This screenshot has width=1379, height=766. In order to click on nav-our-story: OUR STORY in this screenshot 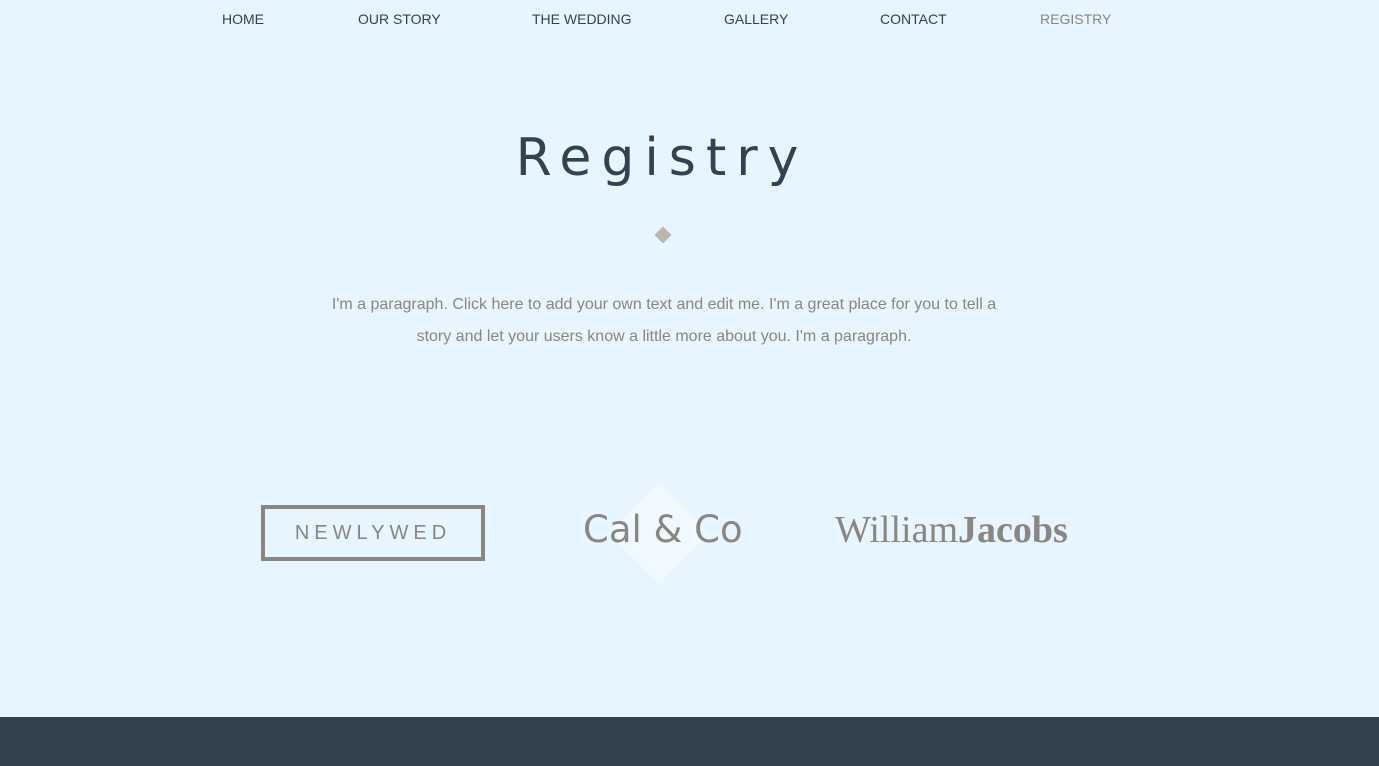, I will do `click(399, 19)`.